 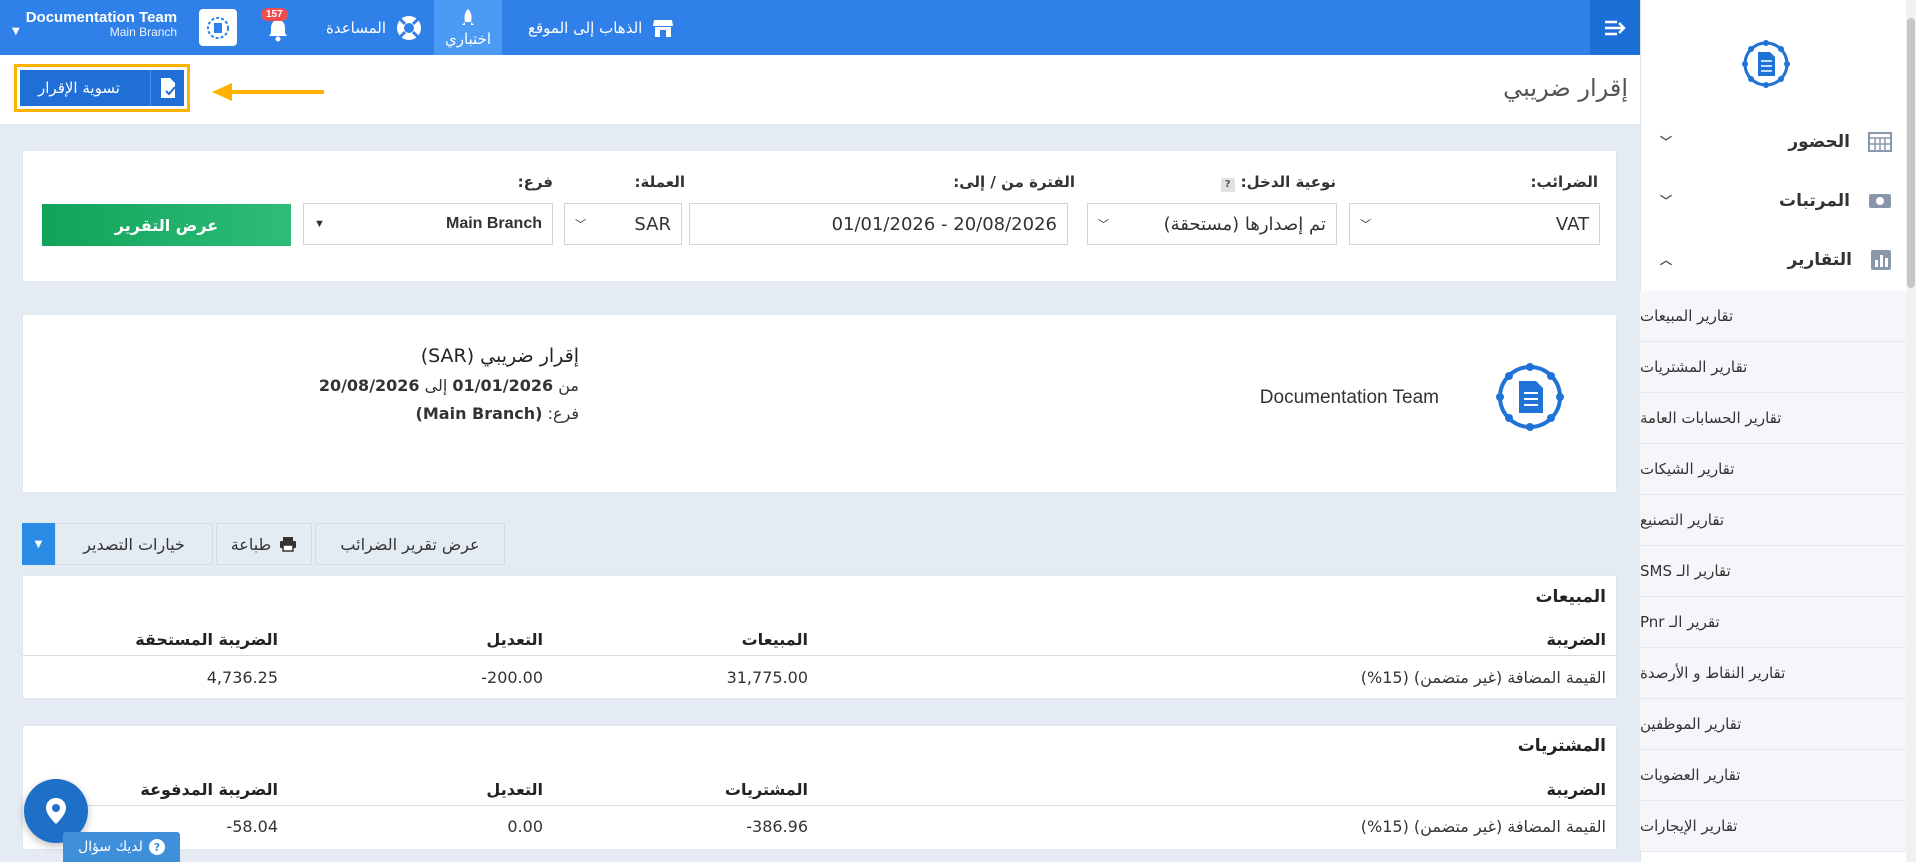 I want to click on sidebar-subitem-label: تقارير المبيعات, so click(x=1687, y=316).